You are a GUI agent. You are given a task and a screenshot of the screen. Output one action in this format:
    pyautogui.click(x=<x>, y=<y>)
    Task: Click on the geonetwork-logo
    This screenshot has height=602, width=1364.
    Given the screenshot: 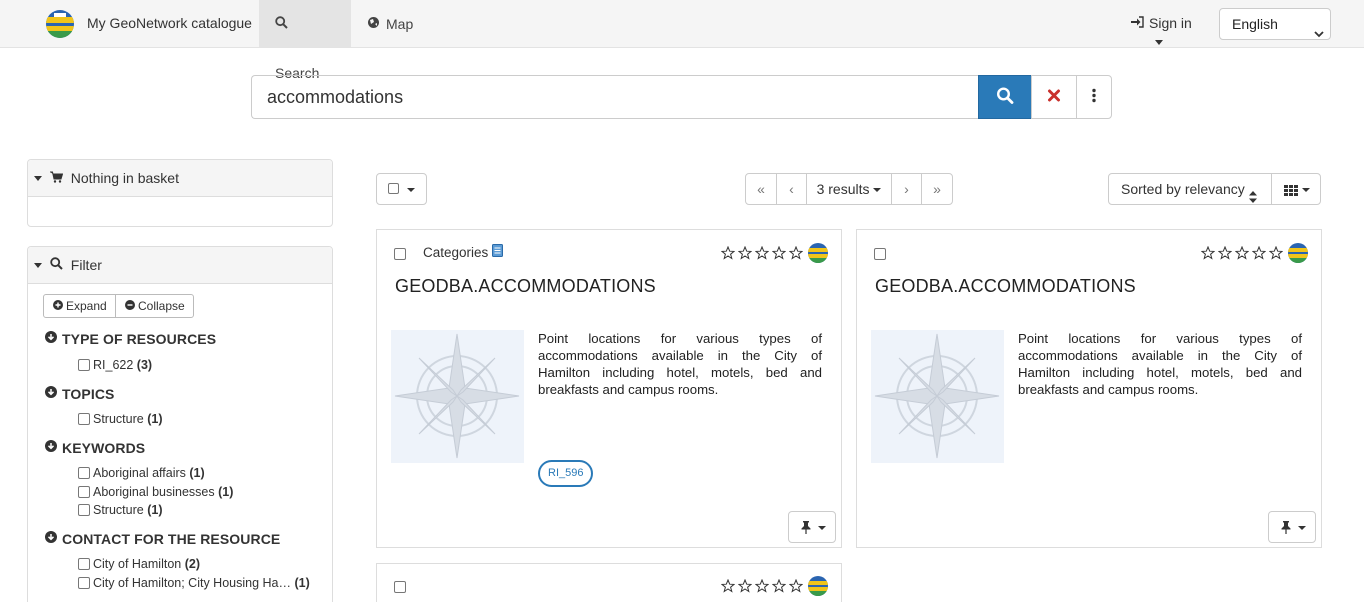 What is the action you would take?
    pyautogui.click(x=60, y=24)
    